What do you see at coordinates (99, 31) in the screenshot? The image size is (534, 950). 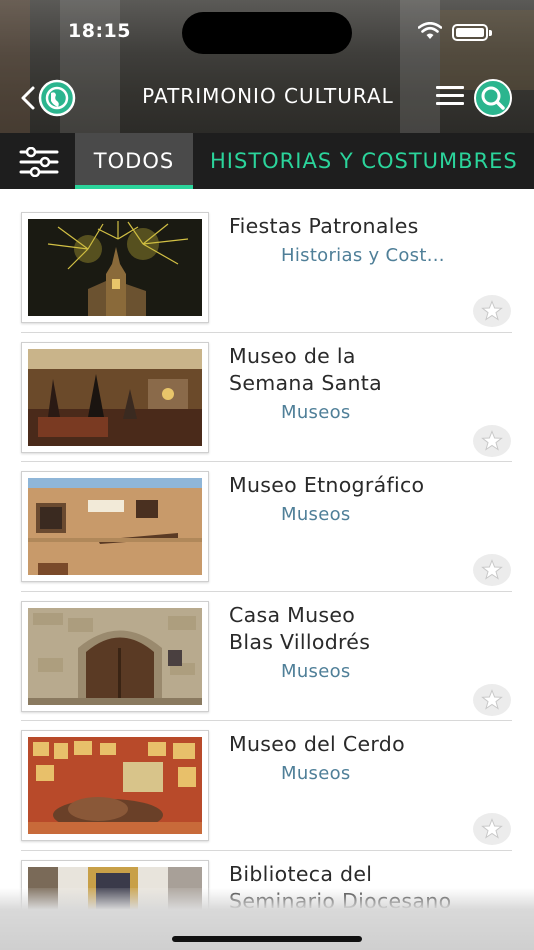 I see `status-time: 18:15` at bounding box center [99, 31].